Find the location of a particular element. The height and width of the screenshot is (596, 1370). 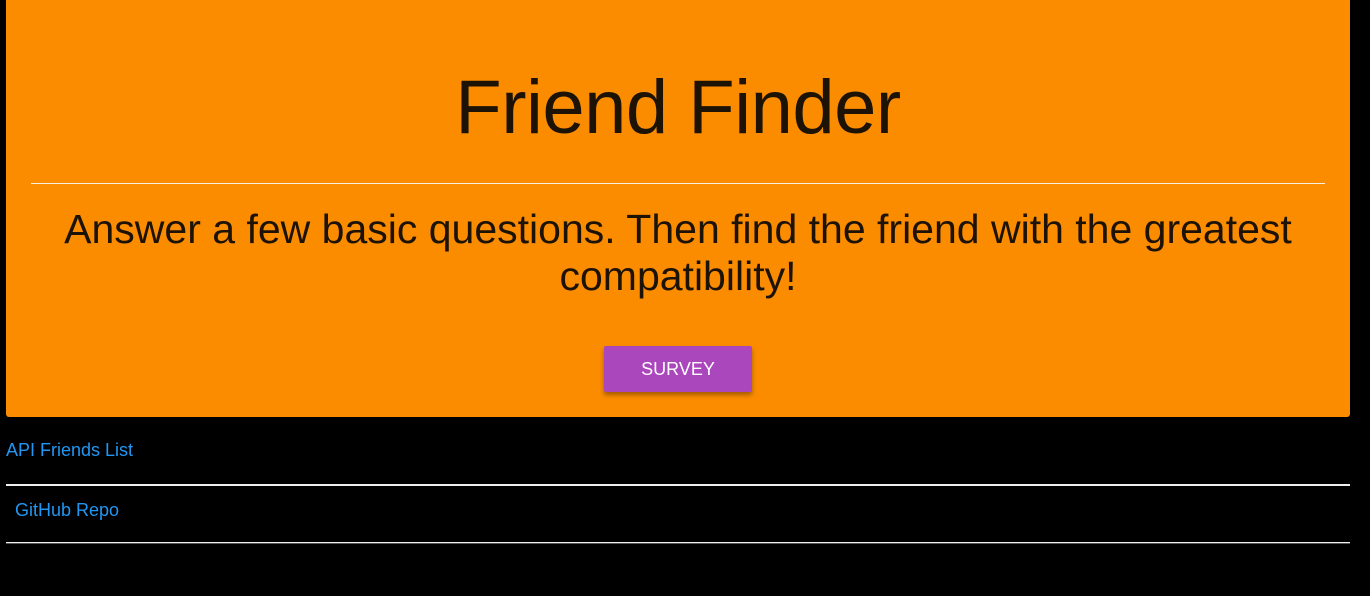

title-divider is located at coordinates (678, 183).